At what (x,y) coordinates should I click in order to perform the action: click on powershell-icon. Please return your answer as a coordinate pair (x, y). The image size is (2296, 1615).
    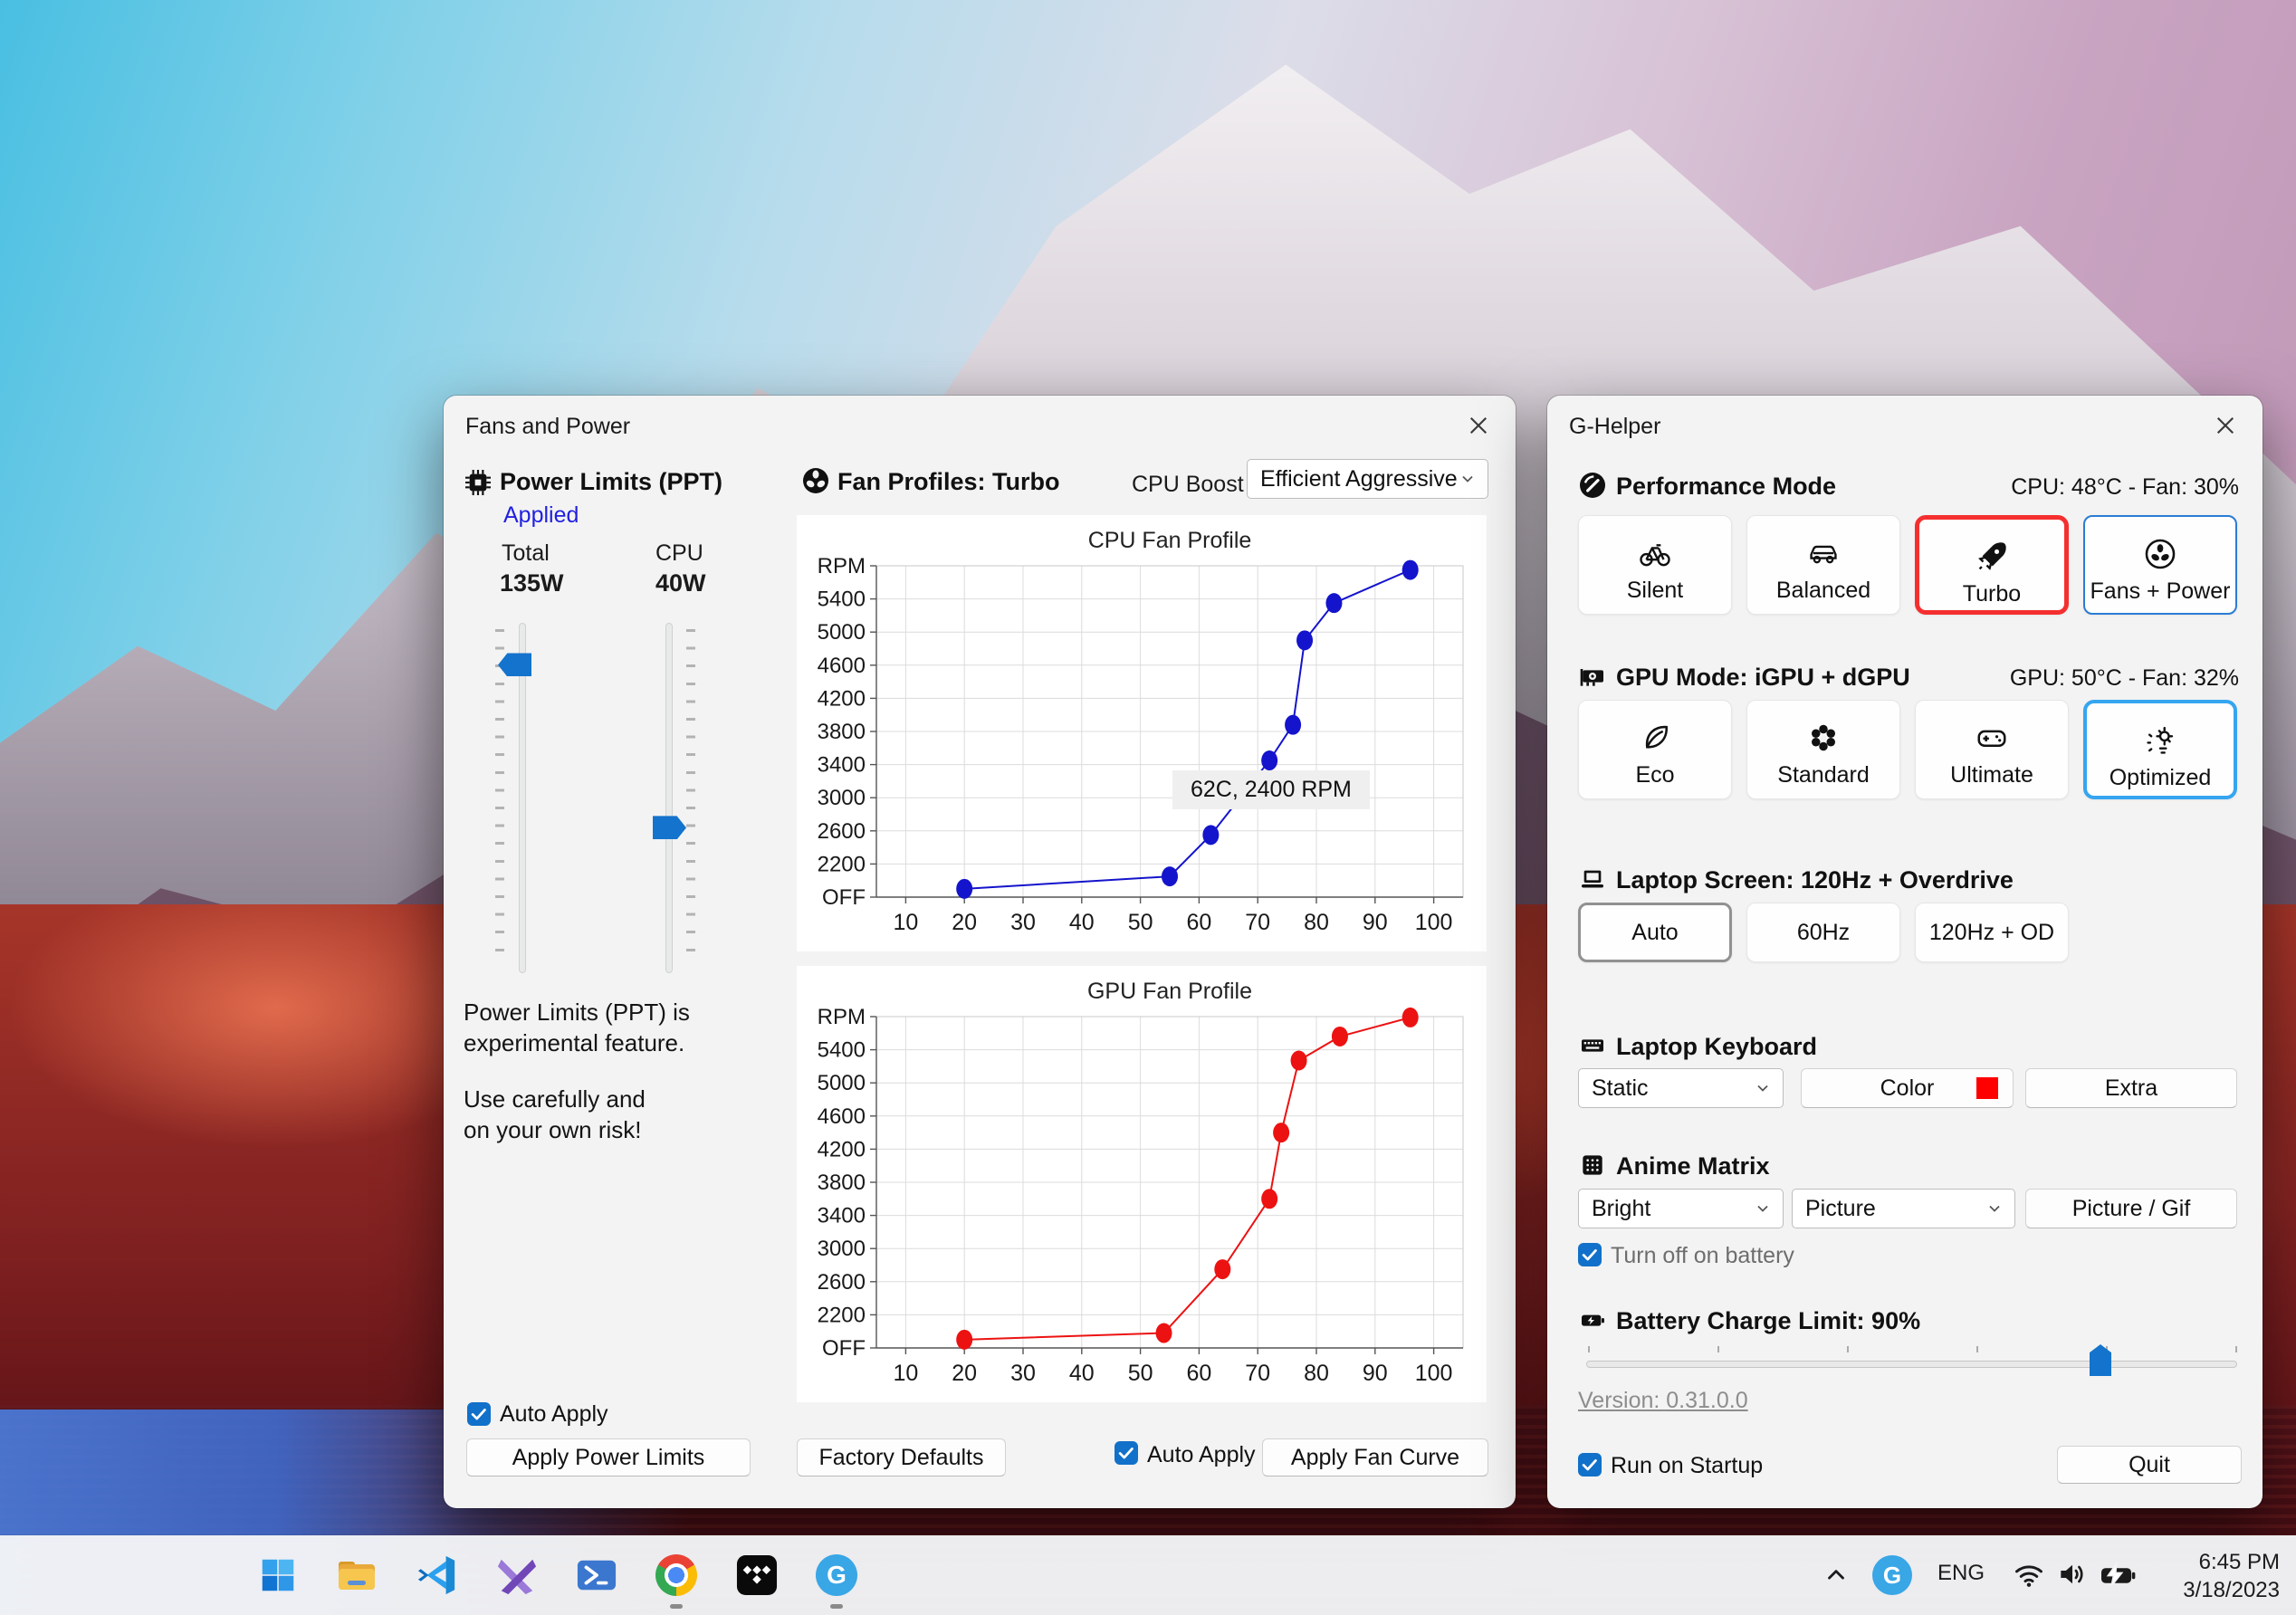
    Looking at the image, I should click on (597, 1575).